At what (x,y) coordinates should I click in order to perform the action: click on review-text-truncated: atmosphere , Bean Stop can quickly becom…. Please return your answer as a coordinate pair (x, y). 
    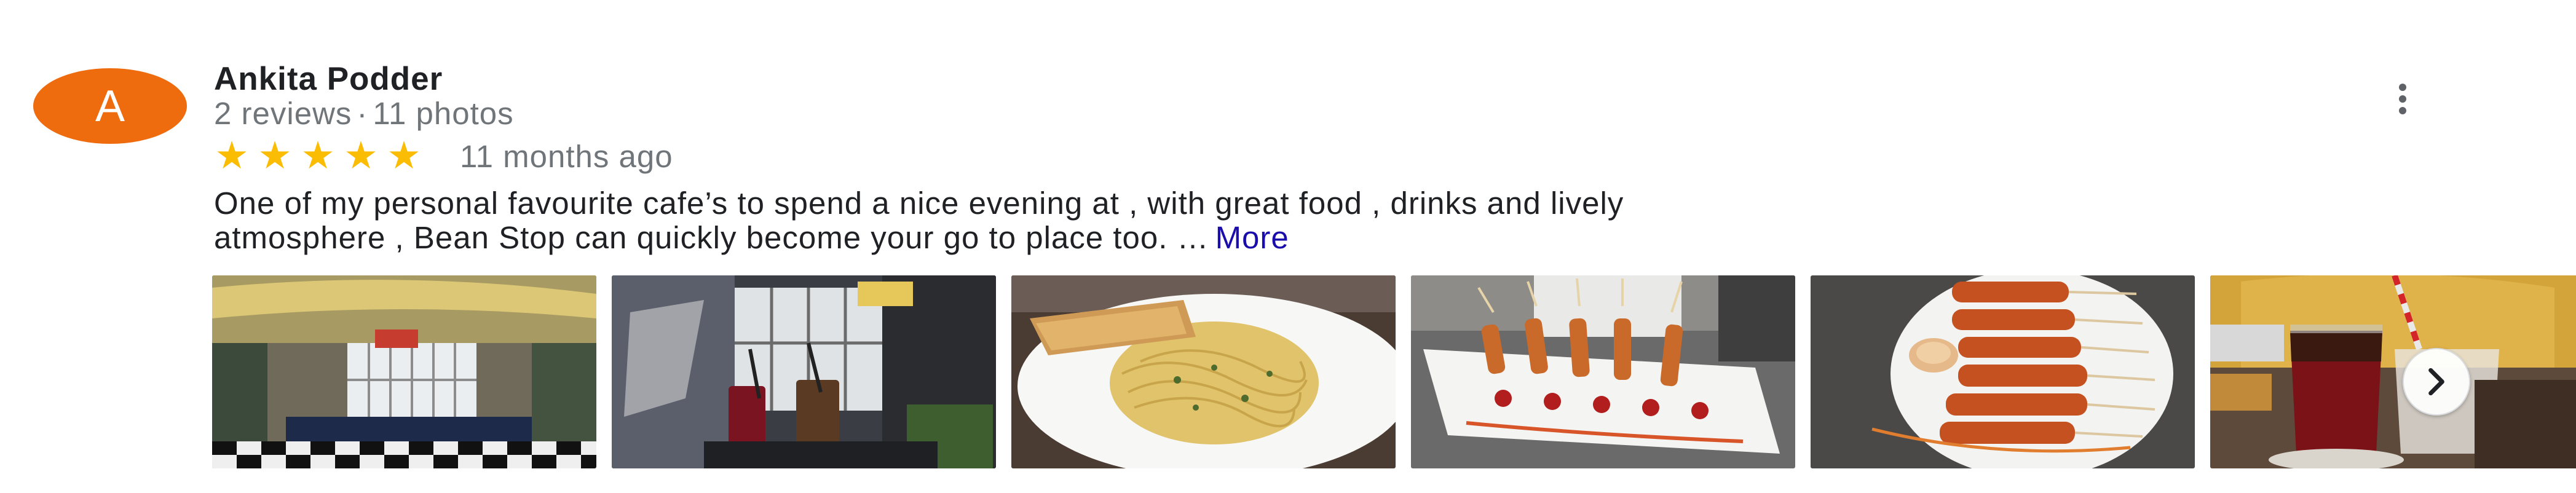
    Looking at the image, I should click on (712, 237).